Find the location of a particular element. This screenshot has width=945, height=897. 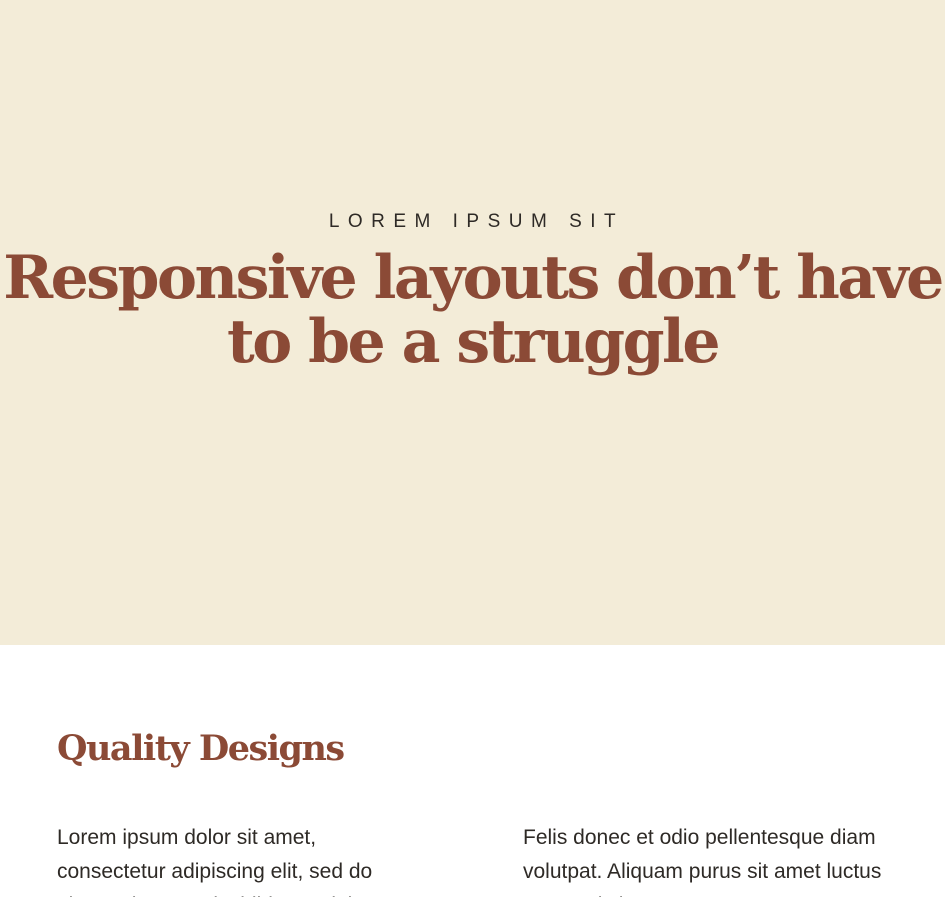

hero-eyebrow: LOREM IPSUM SIT is located at coordinates (476, 221).